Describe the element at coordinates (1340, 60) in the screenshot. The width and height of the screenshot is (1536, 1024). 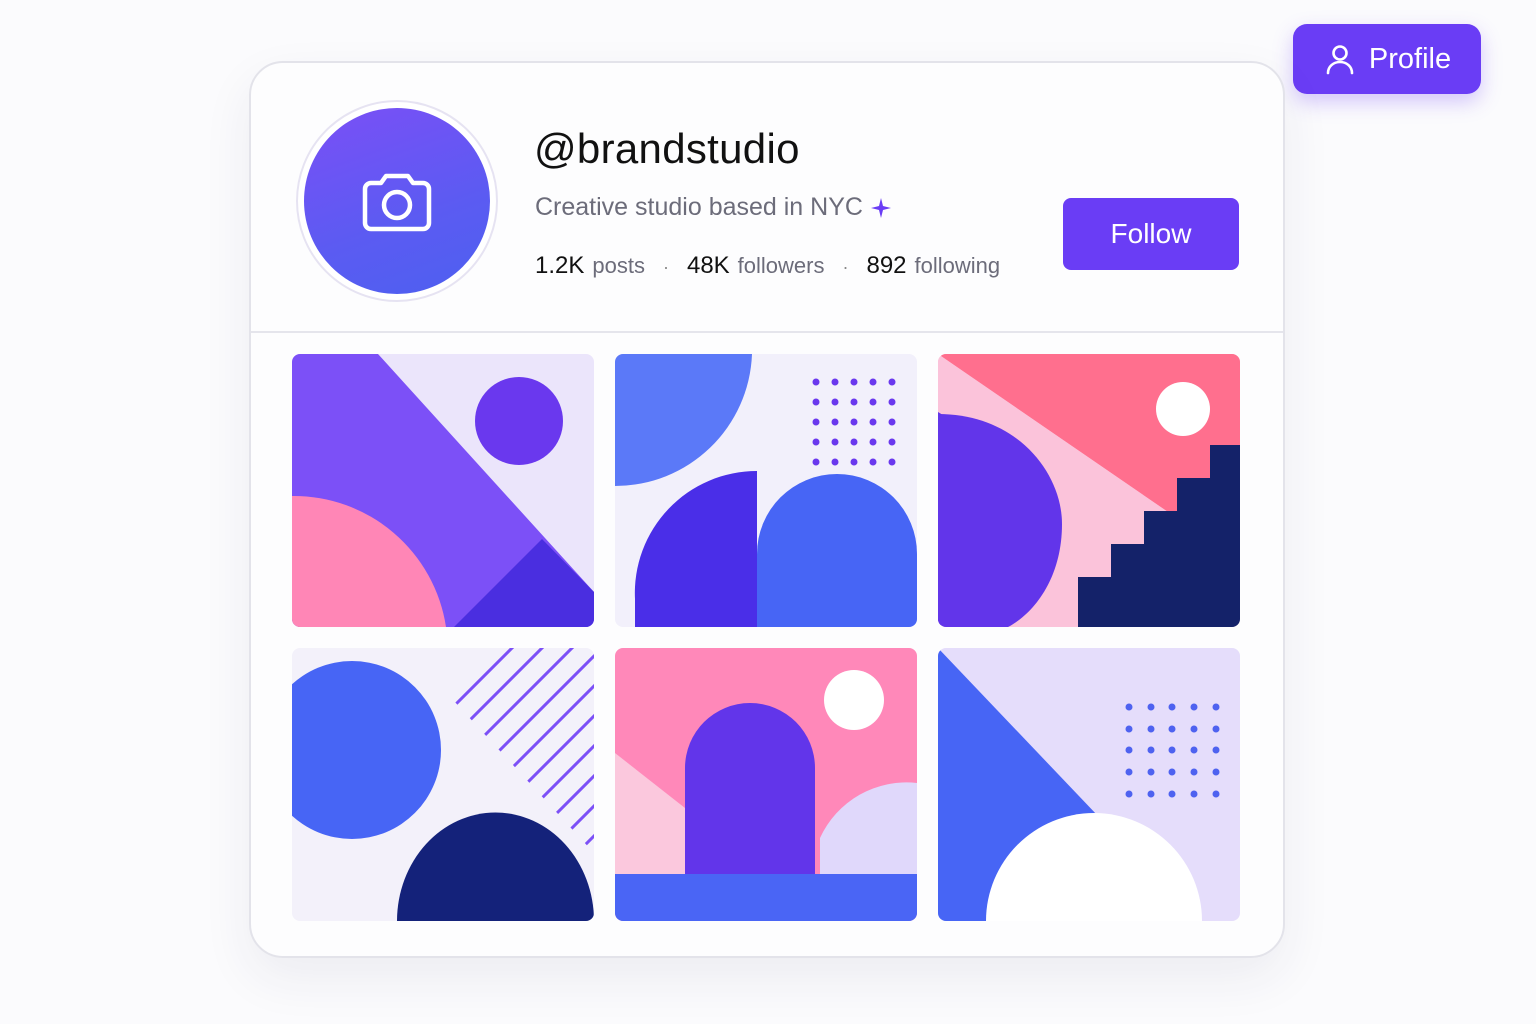
I see `user-icon` at that location.